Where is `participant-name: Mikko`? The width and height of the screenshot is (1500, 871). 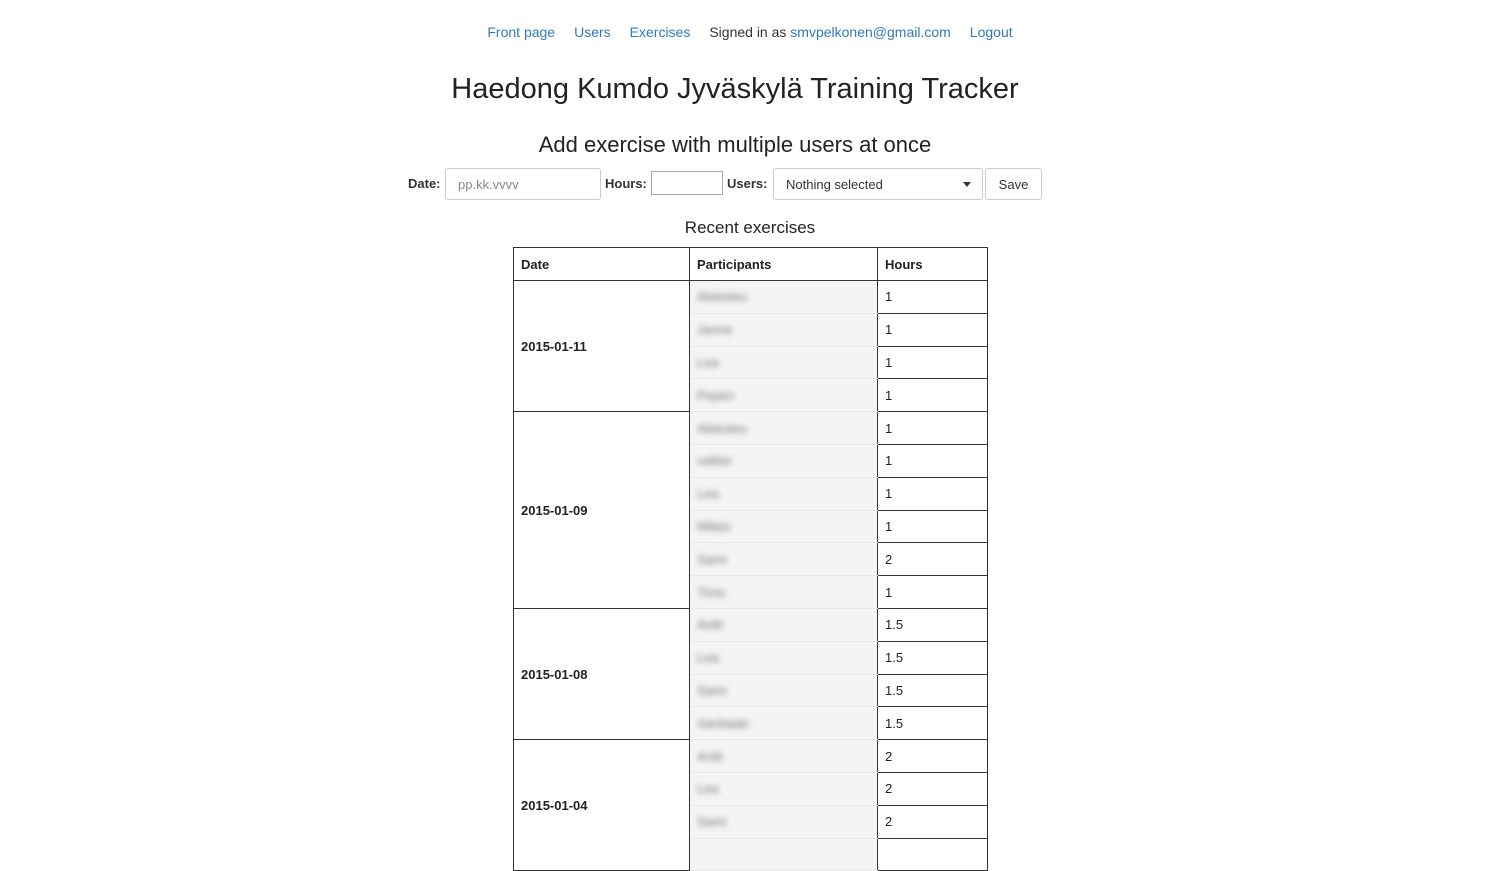 participant-name: Mikko is located at coordinates (714, 526).